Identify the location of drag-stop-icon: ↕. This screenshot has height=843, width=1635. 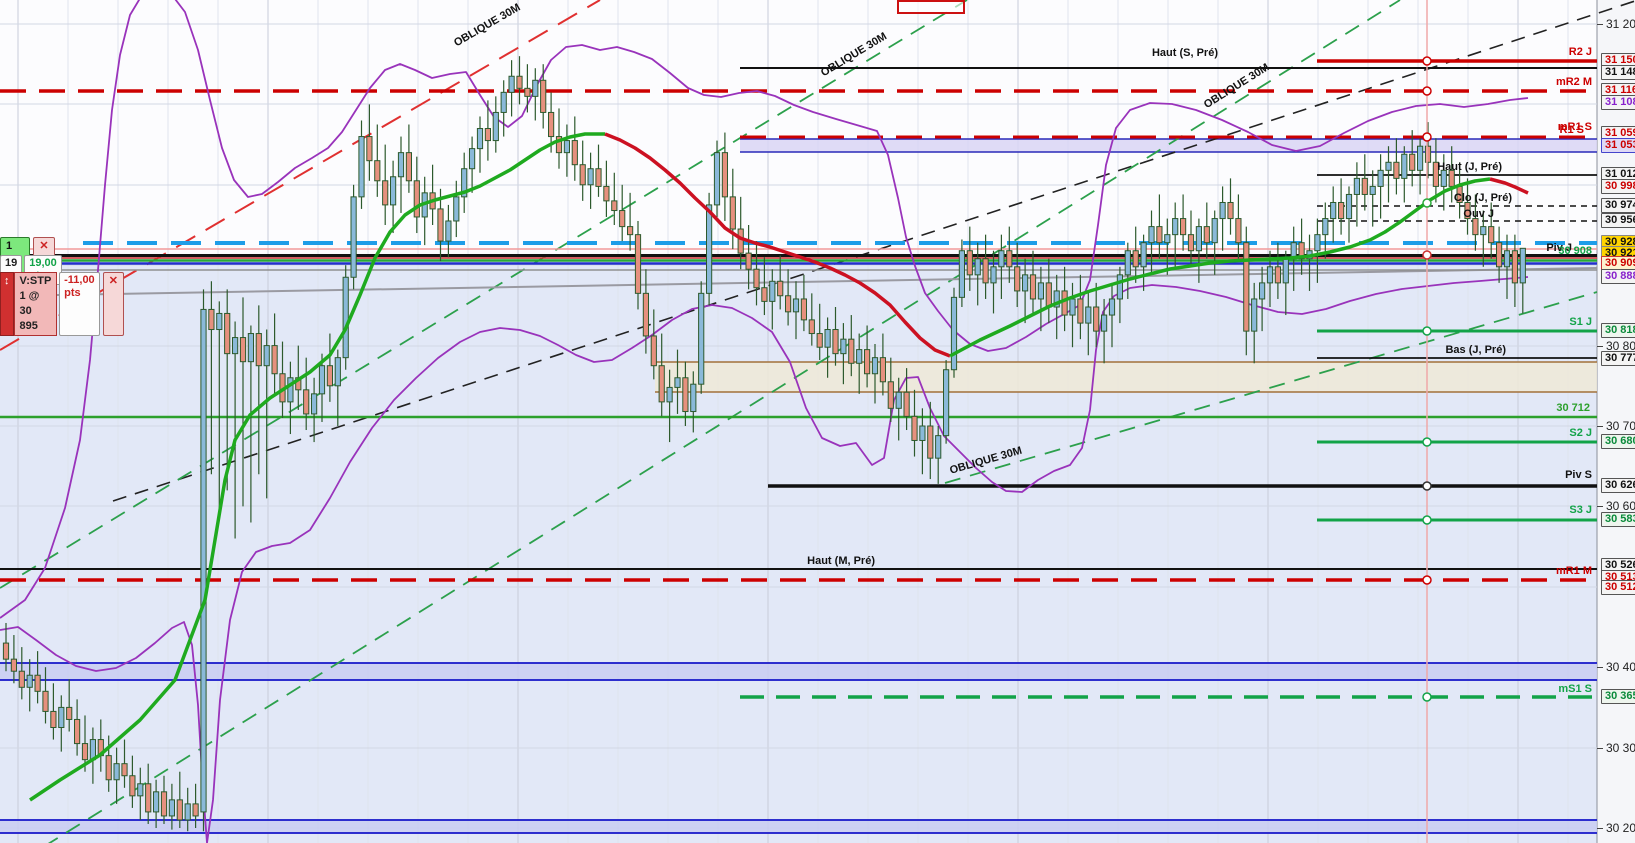
(7, 304).